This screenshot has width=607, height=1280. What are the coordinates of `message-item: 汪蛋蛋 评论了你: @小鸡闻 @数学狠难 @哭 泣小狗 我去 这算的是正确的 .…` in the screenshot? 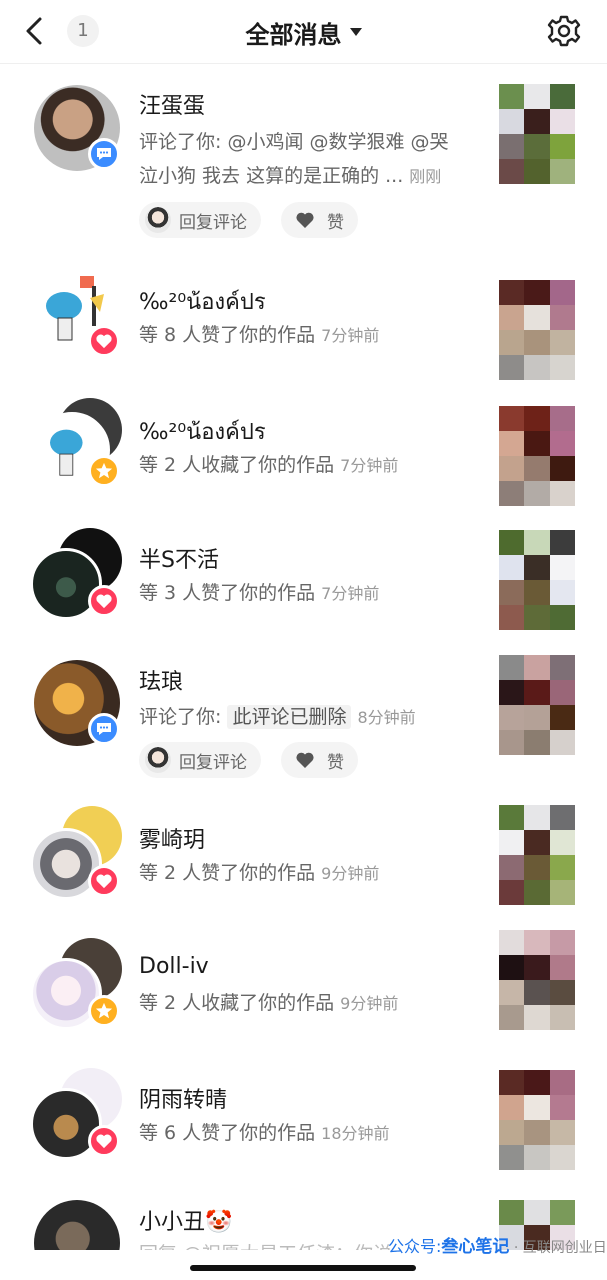 It's located at (303, 165).